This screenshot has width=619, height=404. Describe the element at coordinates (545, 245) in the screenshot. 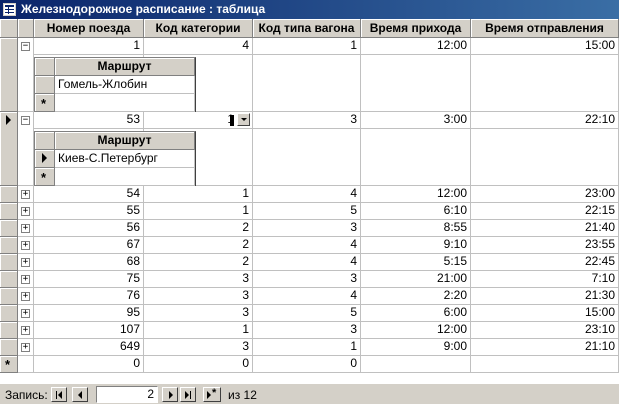

I see `cell-dep: 23:55` at that location.